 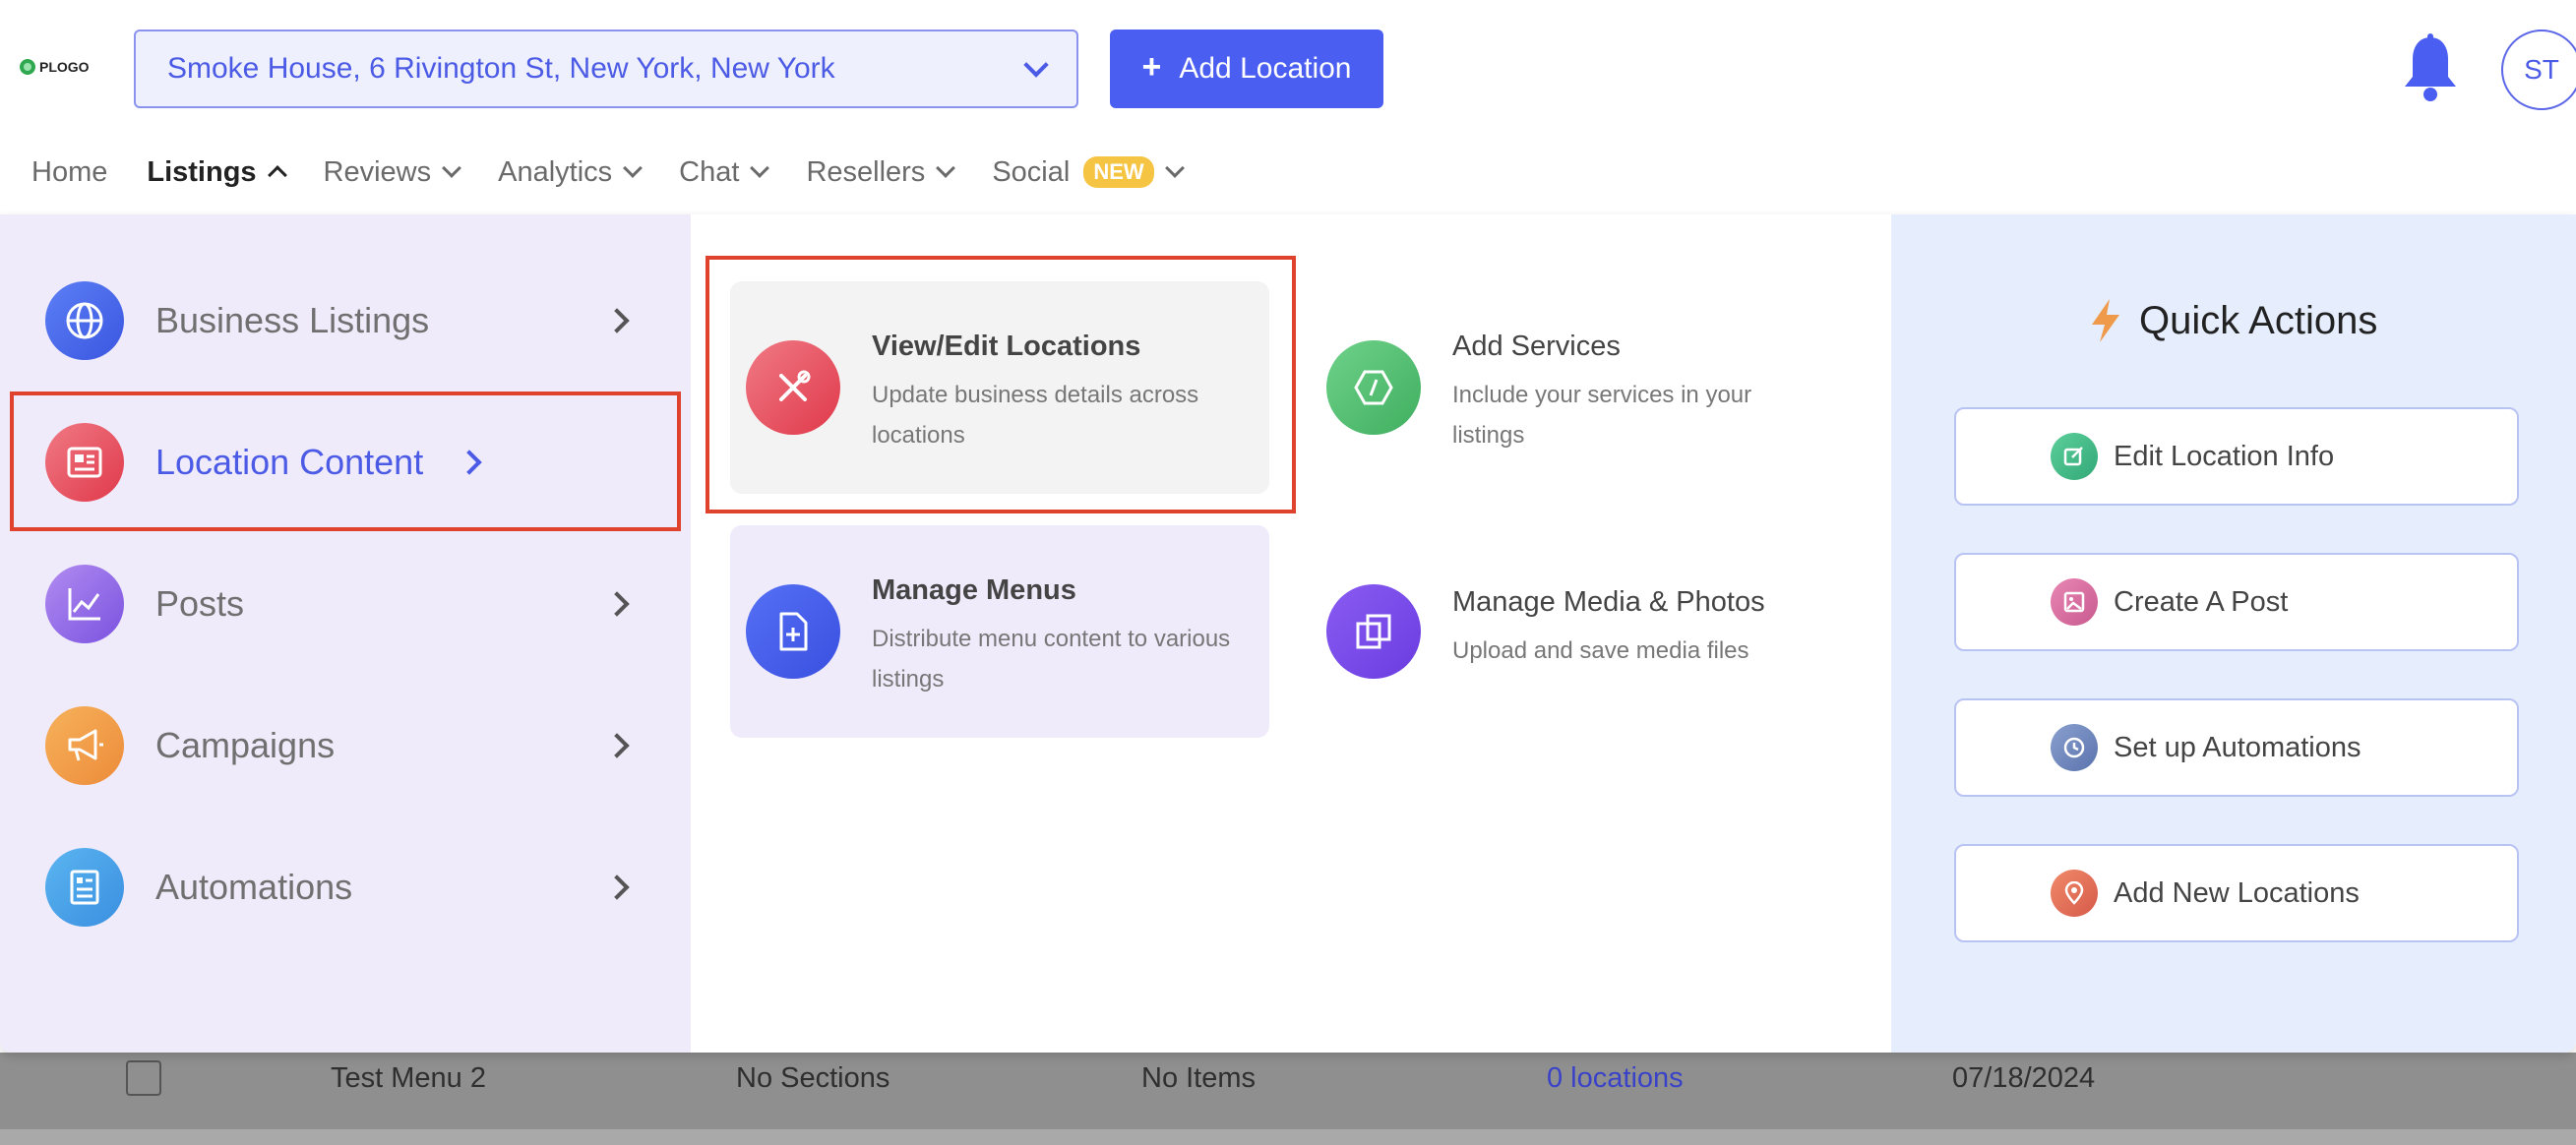 I want to click on card-title: Manage Media & Photos, so click(x=1608, y=602).